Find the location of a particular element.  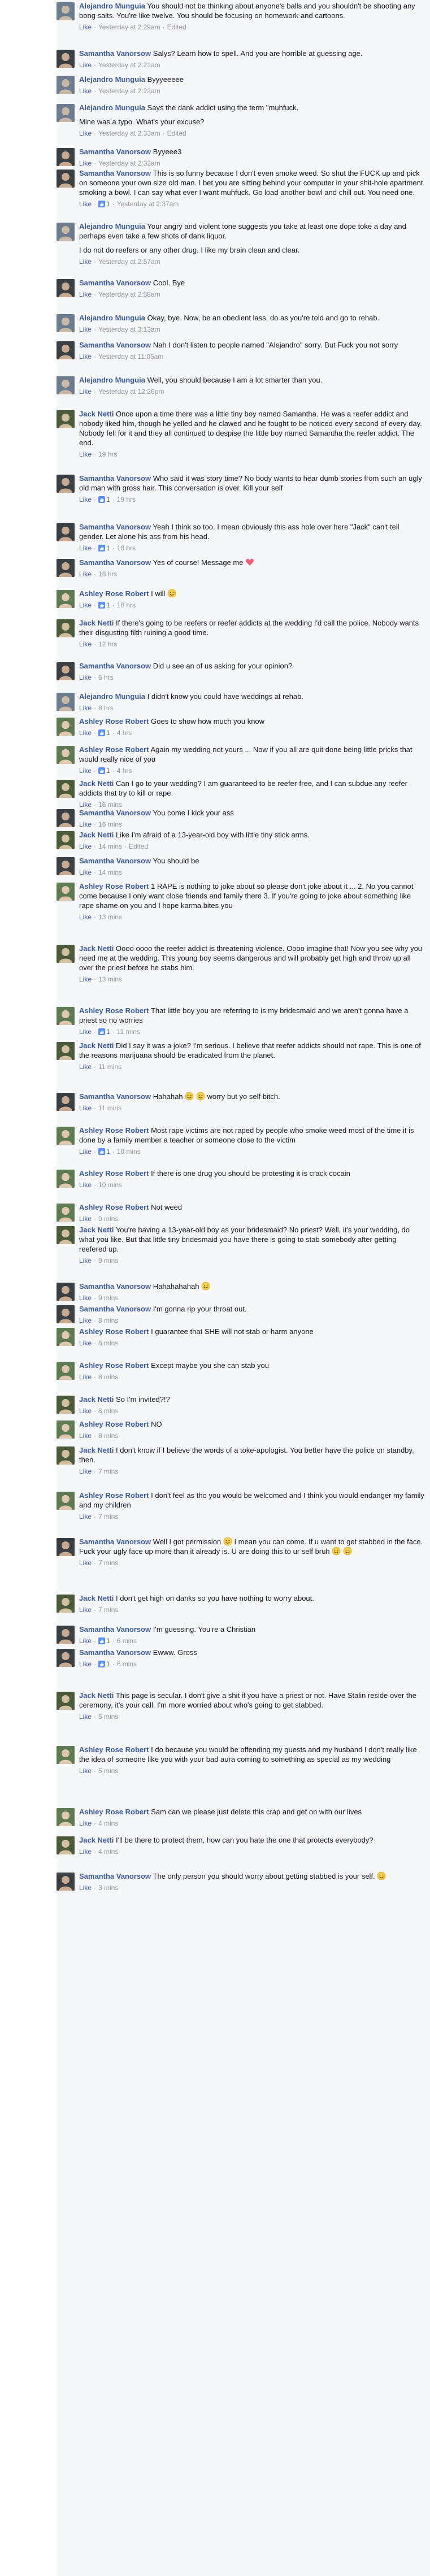

comment-timestamp: Yesterday at 2:29am is located at coordinates (129, 27).